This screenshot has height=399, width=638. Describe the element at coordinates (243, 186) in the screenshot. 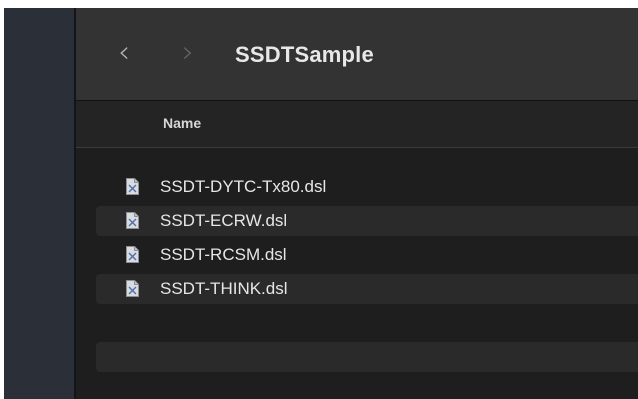

I see `file-name: SSDT-DYTC-Tx80.dsl` at that location.